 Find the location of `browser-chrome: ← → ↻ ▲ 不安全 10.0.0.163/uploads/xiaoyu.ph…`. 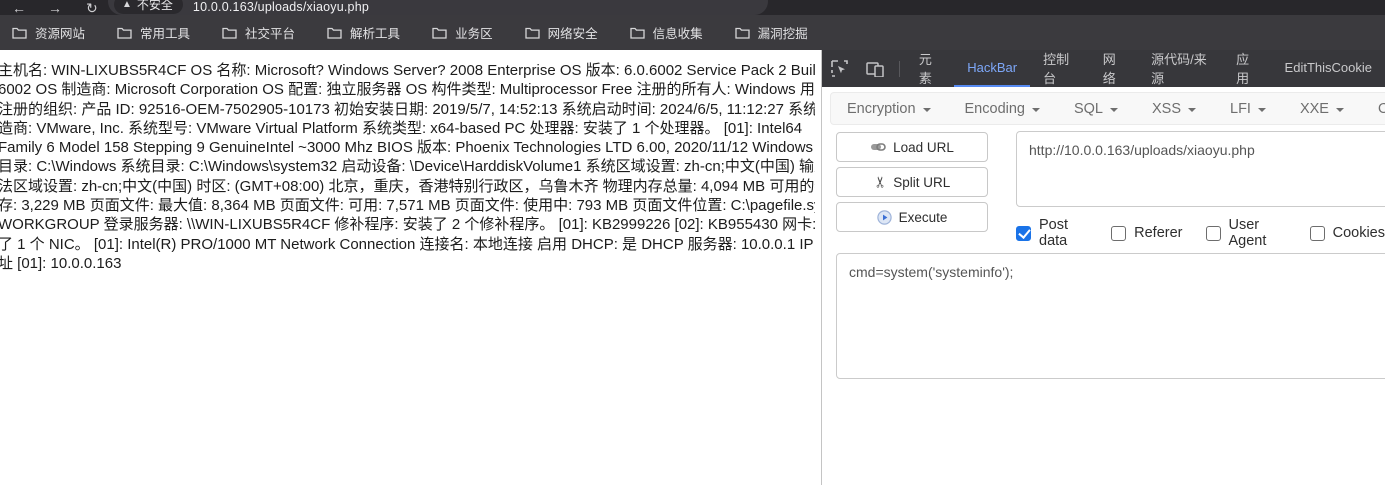

browser-chrome: ← → ↻ ▲ 不安全 10.0.0.163/uploads/xiaoyu.ph… is located at coordinates (692, 7).